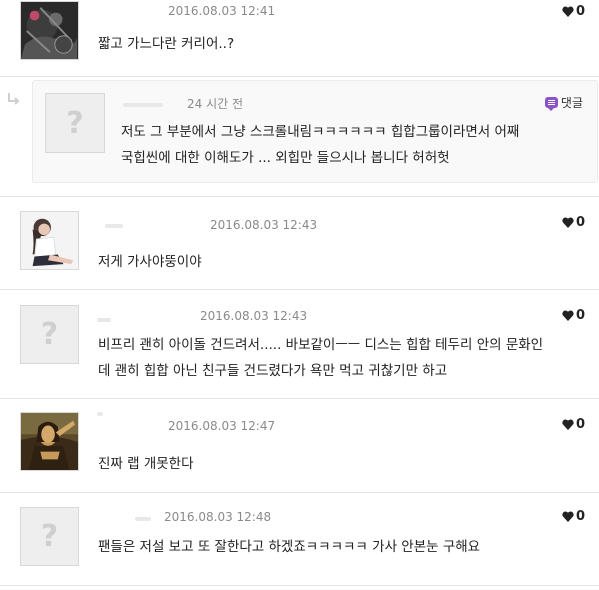  I want to click on comment-text: 팬들은 저설 보고 또 잘한다고 하겠죠ㅋㅋㅋㅋㅋ 가사 안본눈 구해요, so click(289, 547).